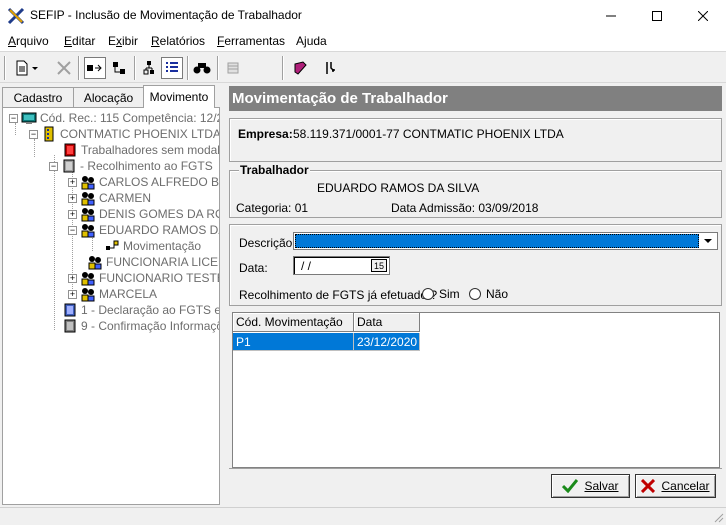  Describe the element at coordinates (306, 266) in the screenshot. I see `data-value: / /` at that location.